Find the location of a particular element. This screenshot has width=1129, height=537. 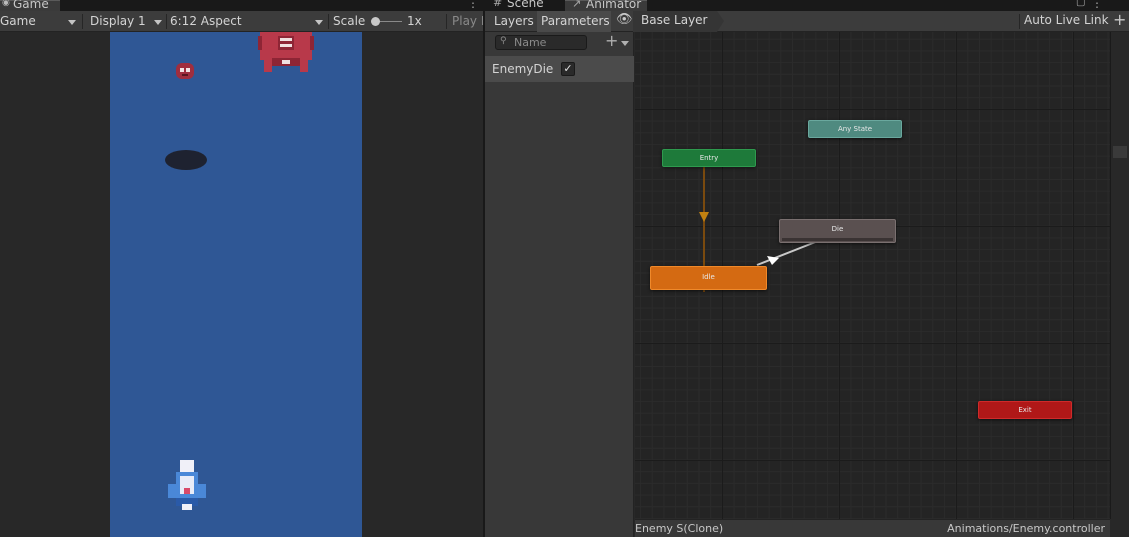

parameter-name: EnemyDie is located at coordinates (523, 69).